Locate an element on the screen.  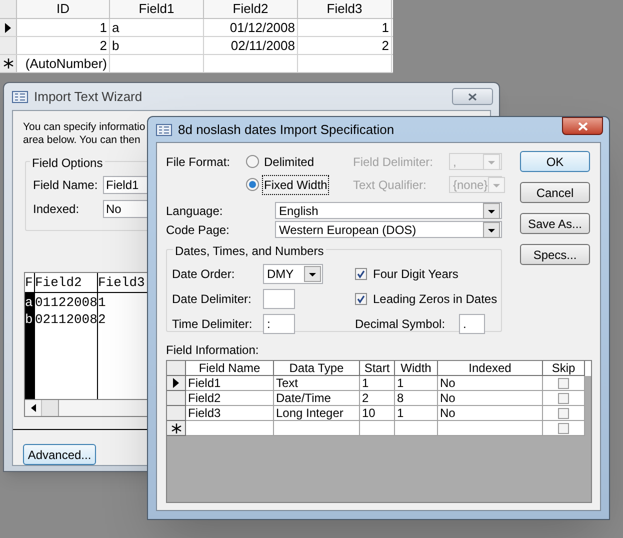
column-header: F is located at coordinates (30, 282).